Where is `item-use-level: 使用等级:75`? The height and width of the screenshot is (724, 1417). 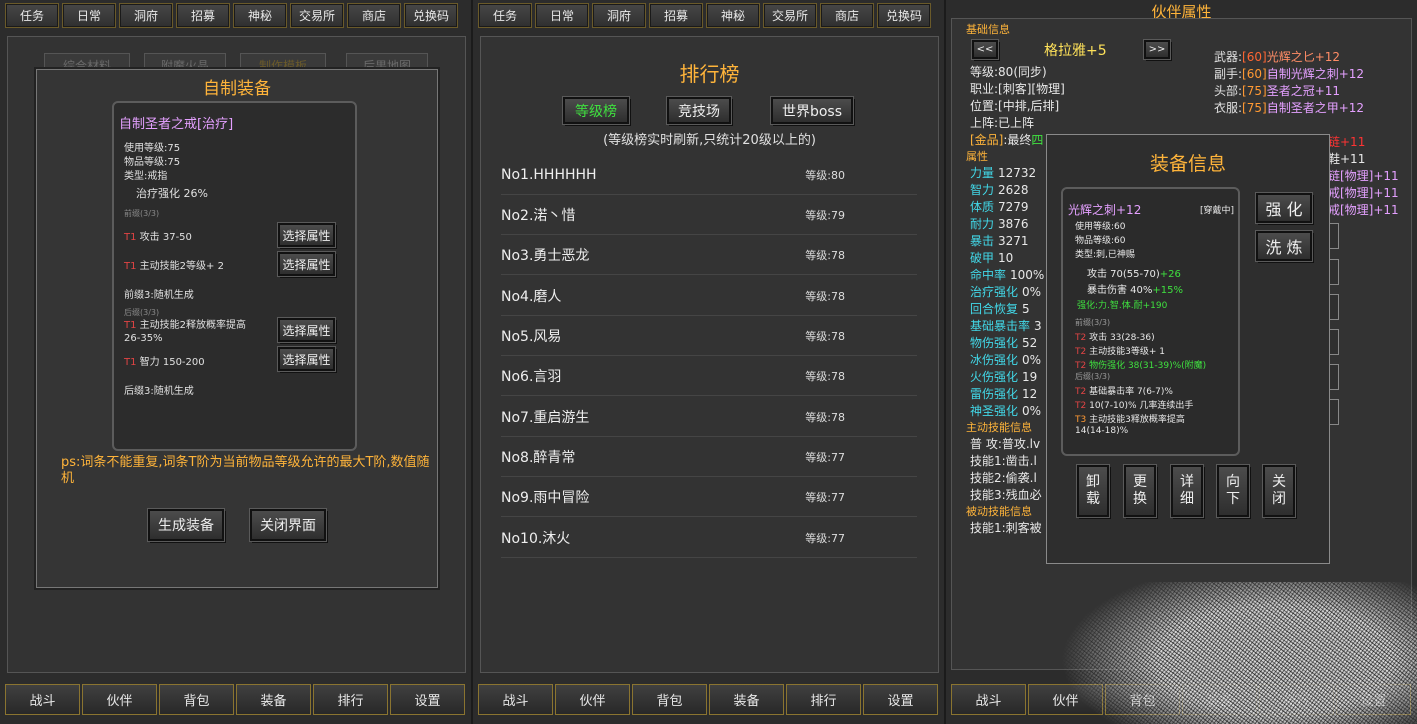 item-use-level: 使用等级:75 is located at coordinates (152, 148).